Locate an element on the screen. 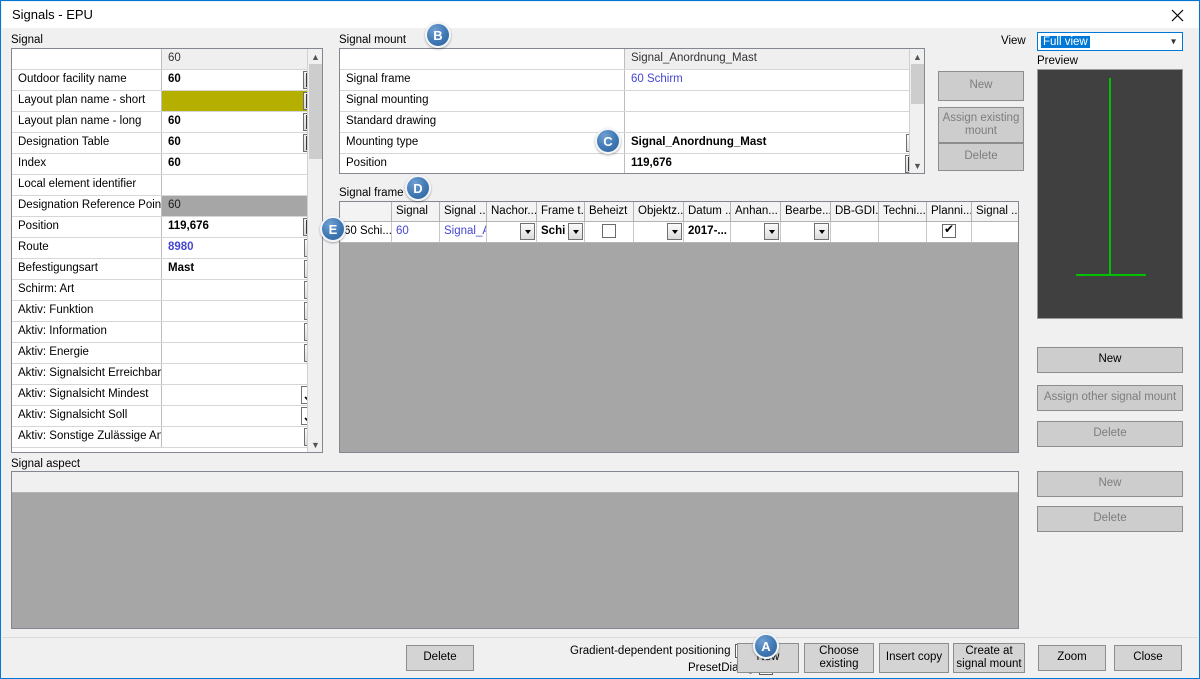 This screenshot has height=679, width=1200. aspect-button-new: New is located at coordinates (1110, 484).